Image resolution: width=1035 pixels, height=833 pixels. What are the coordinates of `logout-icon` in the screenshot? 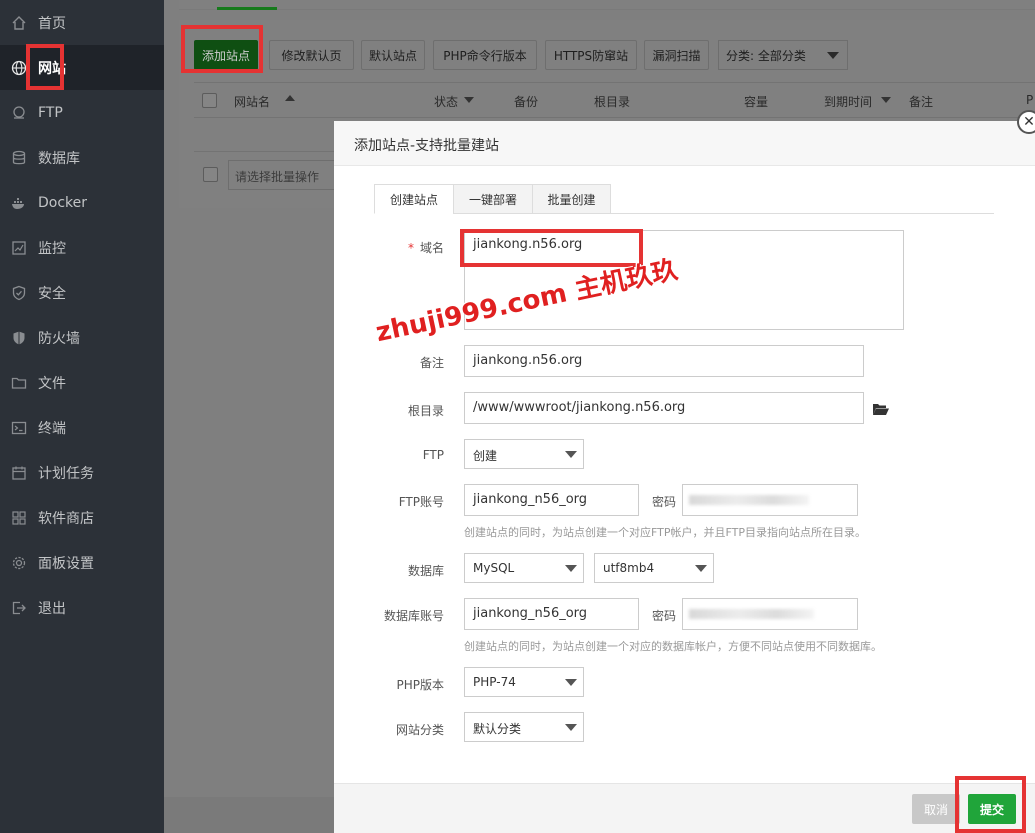 It's located at (19, 608).